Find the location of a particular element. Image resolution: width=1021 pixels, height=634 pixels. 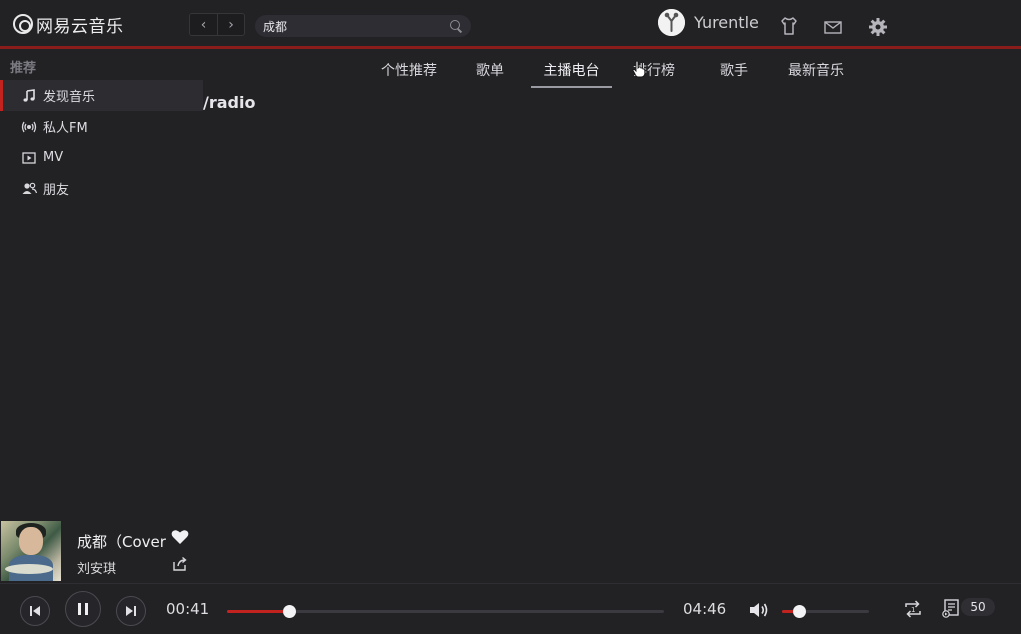

forward-button: › is located at coordinates (230, 24).